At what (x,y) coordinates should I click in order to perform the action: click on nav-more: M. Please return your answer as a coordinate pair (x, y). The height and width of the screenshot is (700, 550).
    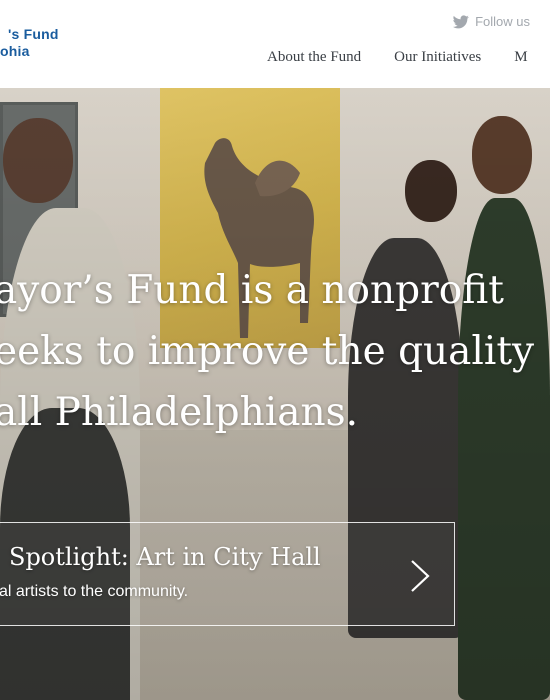
    Looking at the image, I should click on (520, 57).